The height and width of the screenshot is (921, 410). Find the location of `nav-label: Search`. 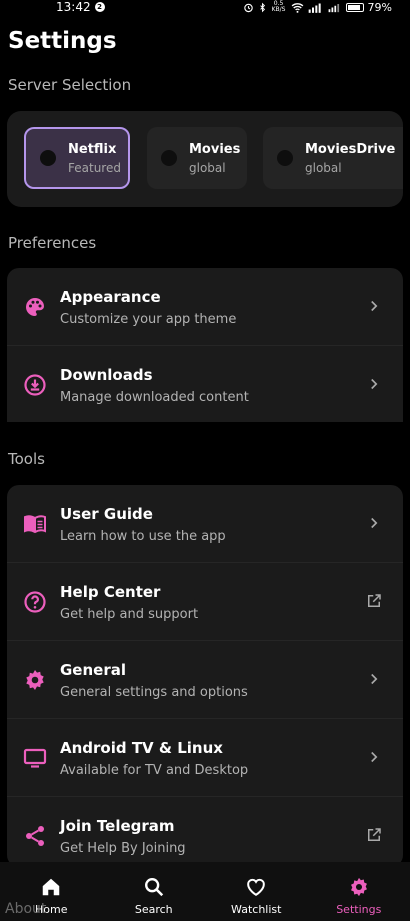

nav-label: Search is located at coordinates (153, 909).